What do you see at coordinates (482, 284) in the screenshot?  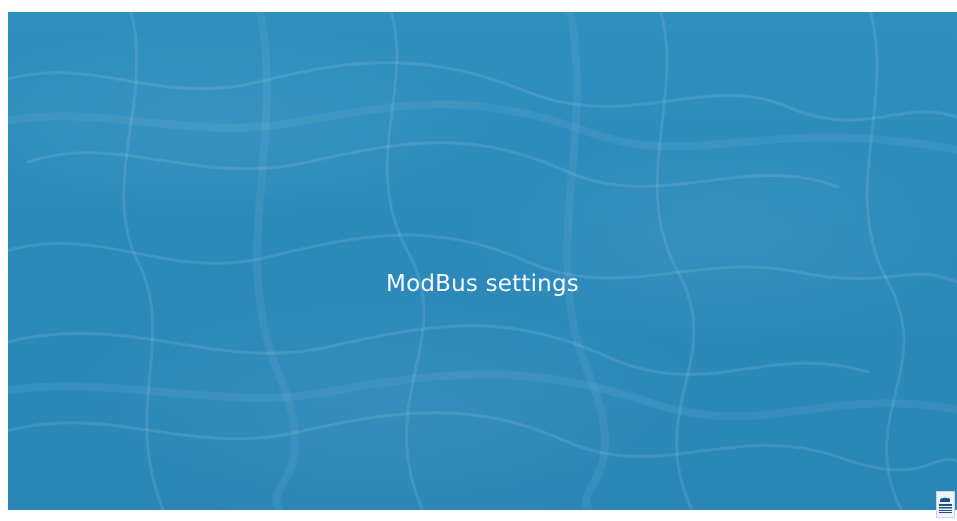 I see `slide-title: ModBus settings` at bounding box center [482, 284].